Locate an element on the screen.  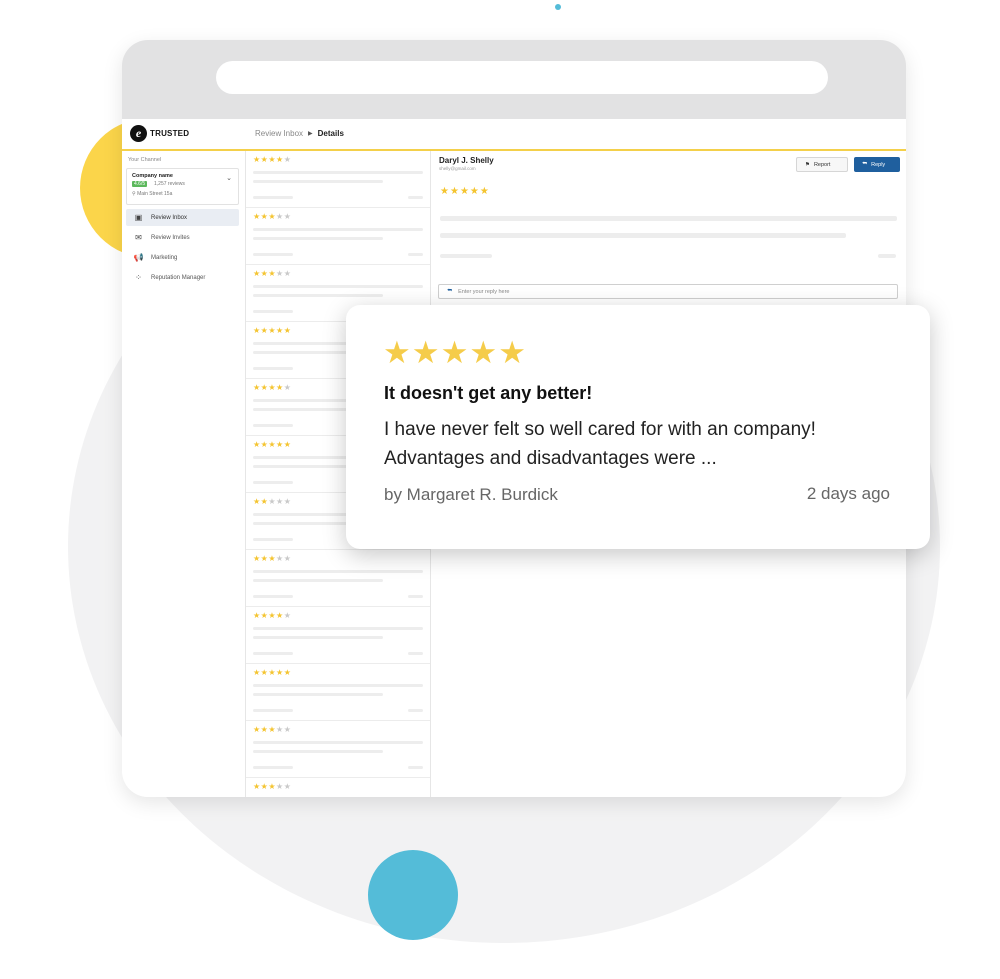
decorative-blue-dot is located at coordinates (558, 7).